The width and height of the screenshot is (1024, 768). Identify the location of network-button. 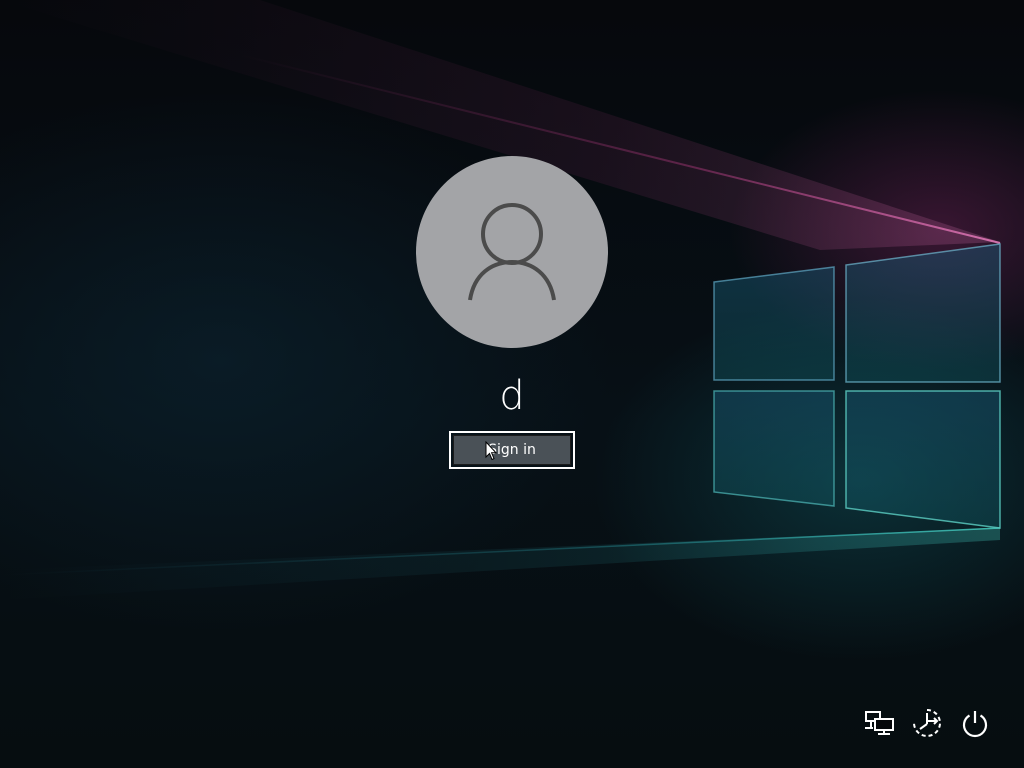
(879, 723).